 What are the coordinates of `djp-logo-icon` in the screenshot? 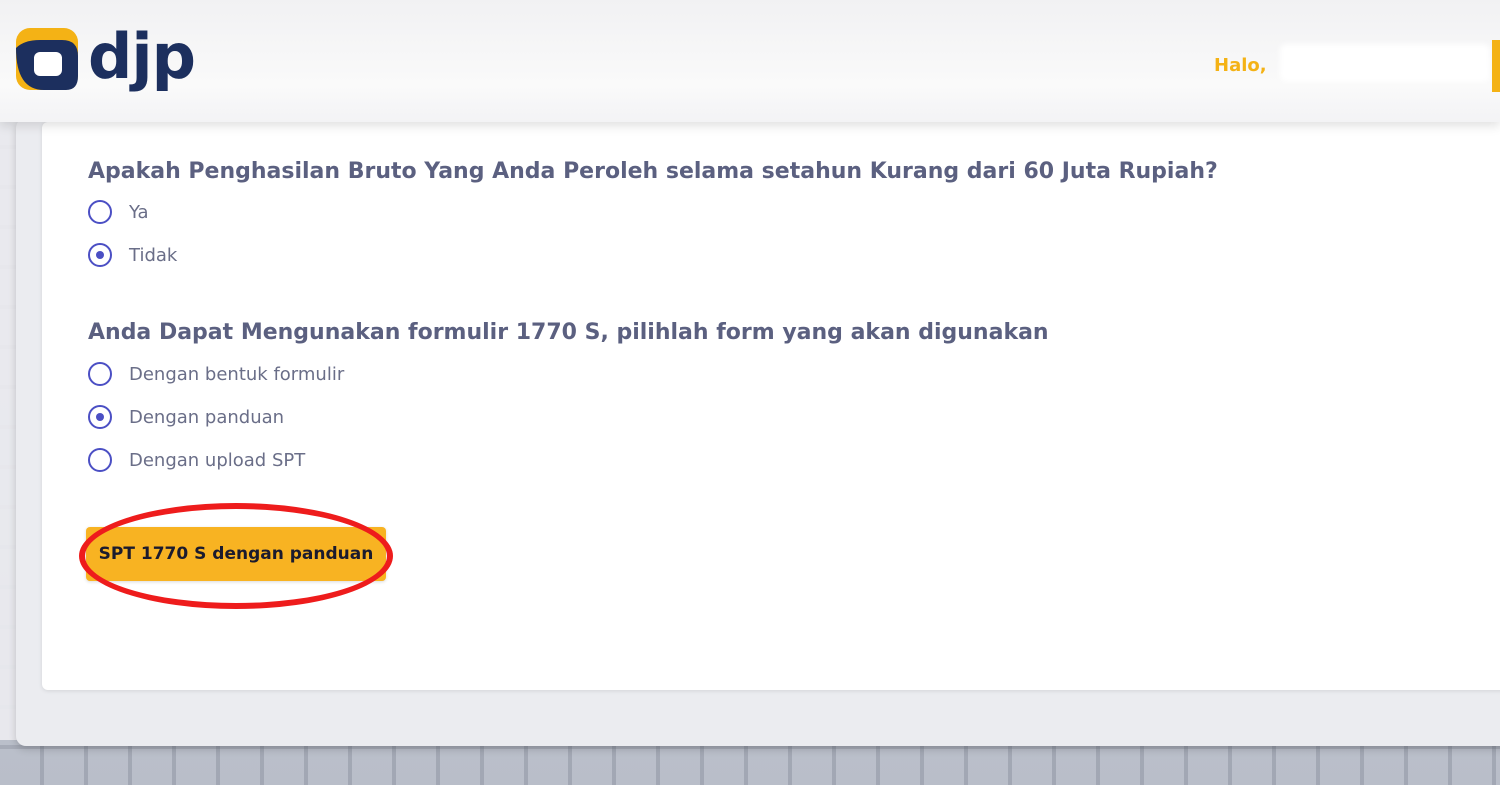 It's located at (47, 59).